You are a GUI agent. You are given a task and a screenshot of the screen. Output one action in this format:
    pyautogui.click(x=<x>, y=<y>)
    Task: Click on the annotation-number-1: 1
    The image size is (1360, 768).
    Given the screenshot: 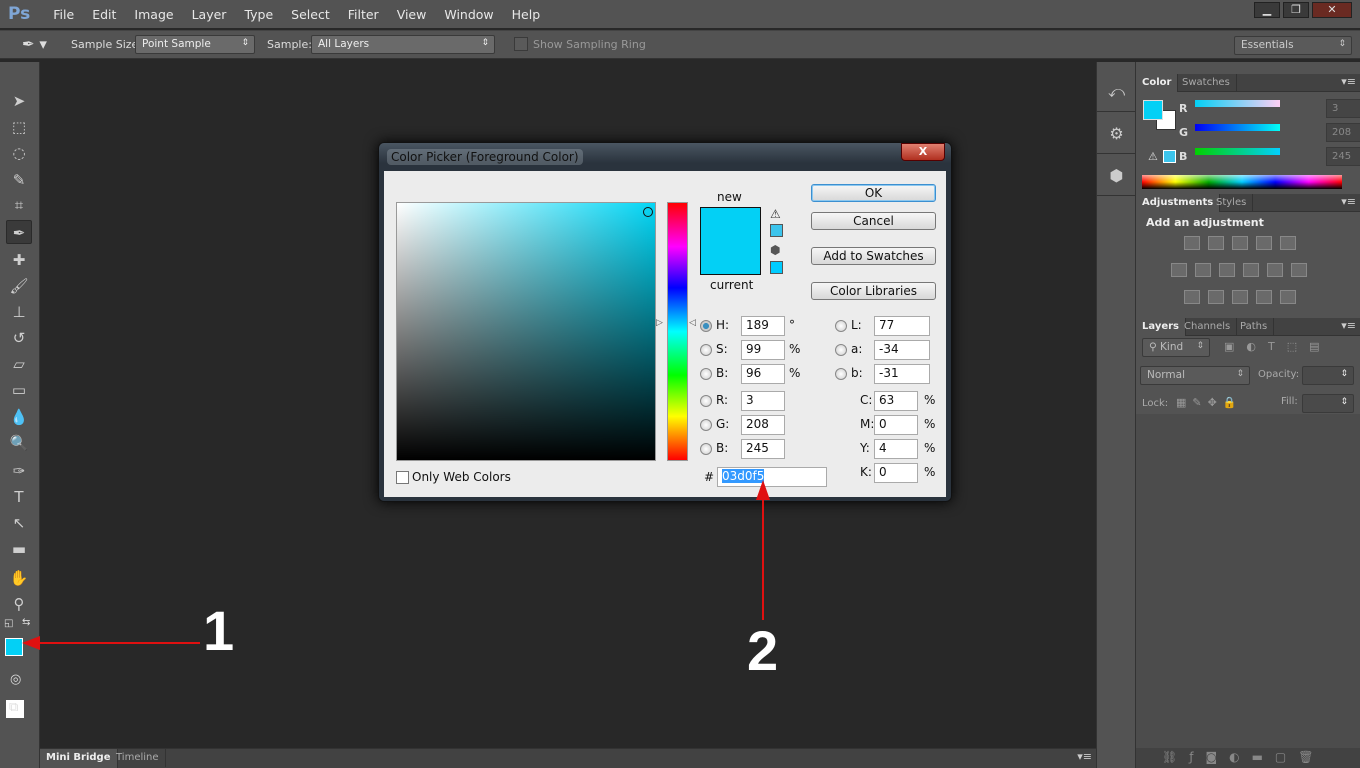 What is the action you would take?
    pyautogui.click(x=219, y=630)
    